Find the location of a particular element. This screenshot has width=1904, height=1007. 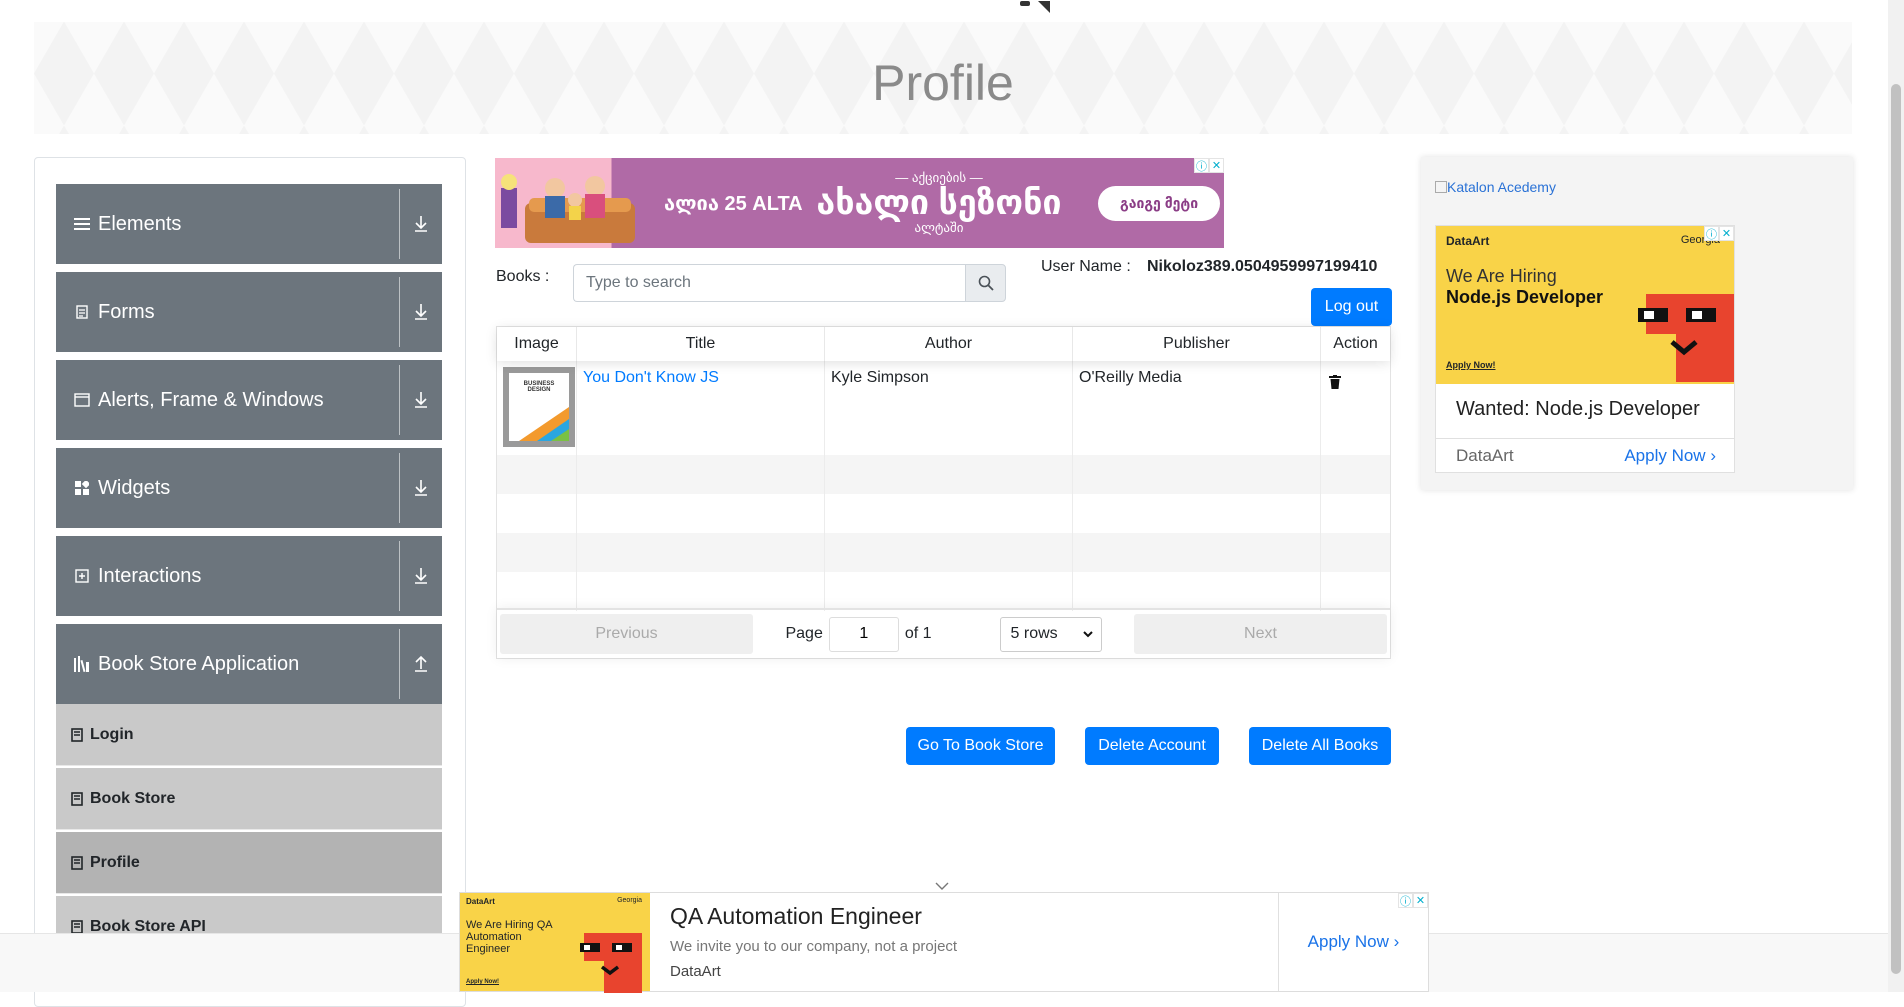

robot-face-illustration is located at coordinates (611, 963).